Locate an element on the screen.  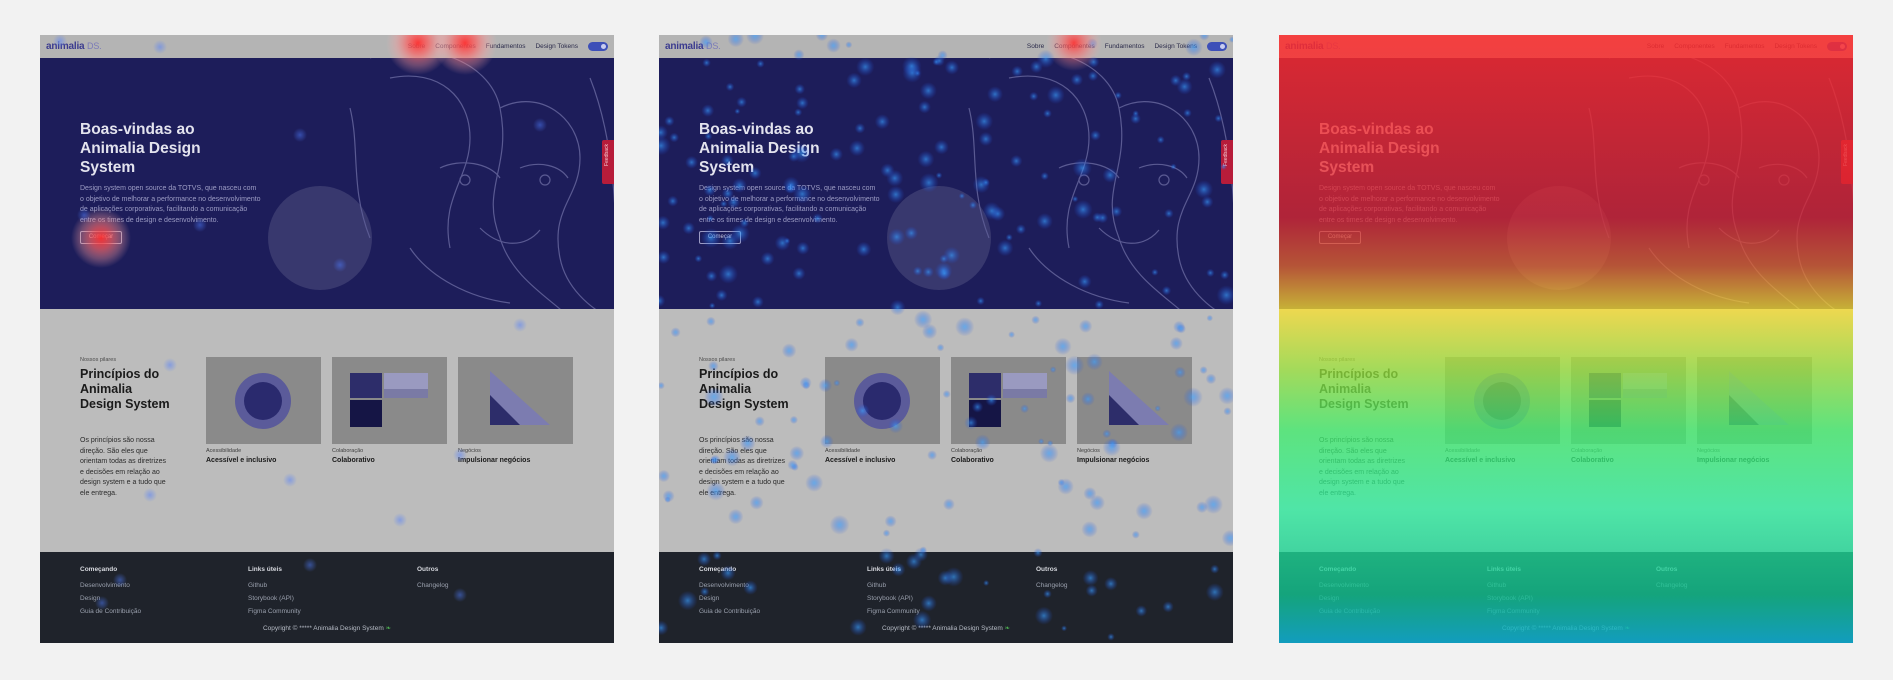
leaf-icon: ❧ is located at coordinates (1627, 628).